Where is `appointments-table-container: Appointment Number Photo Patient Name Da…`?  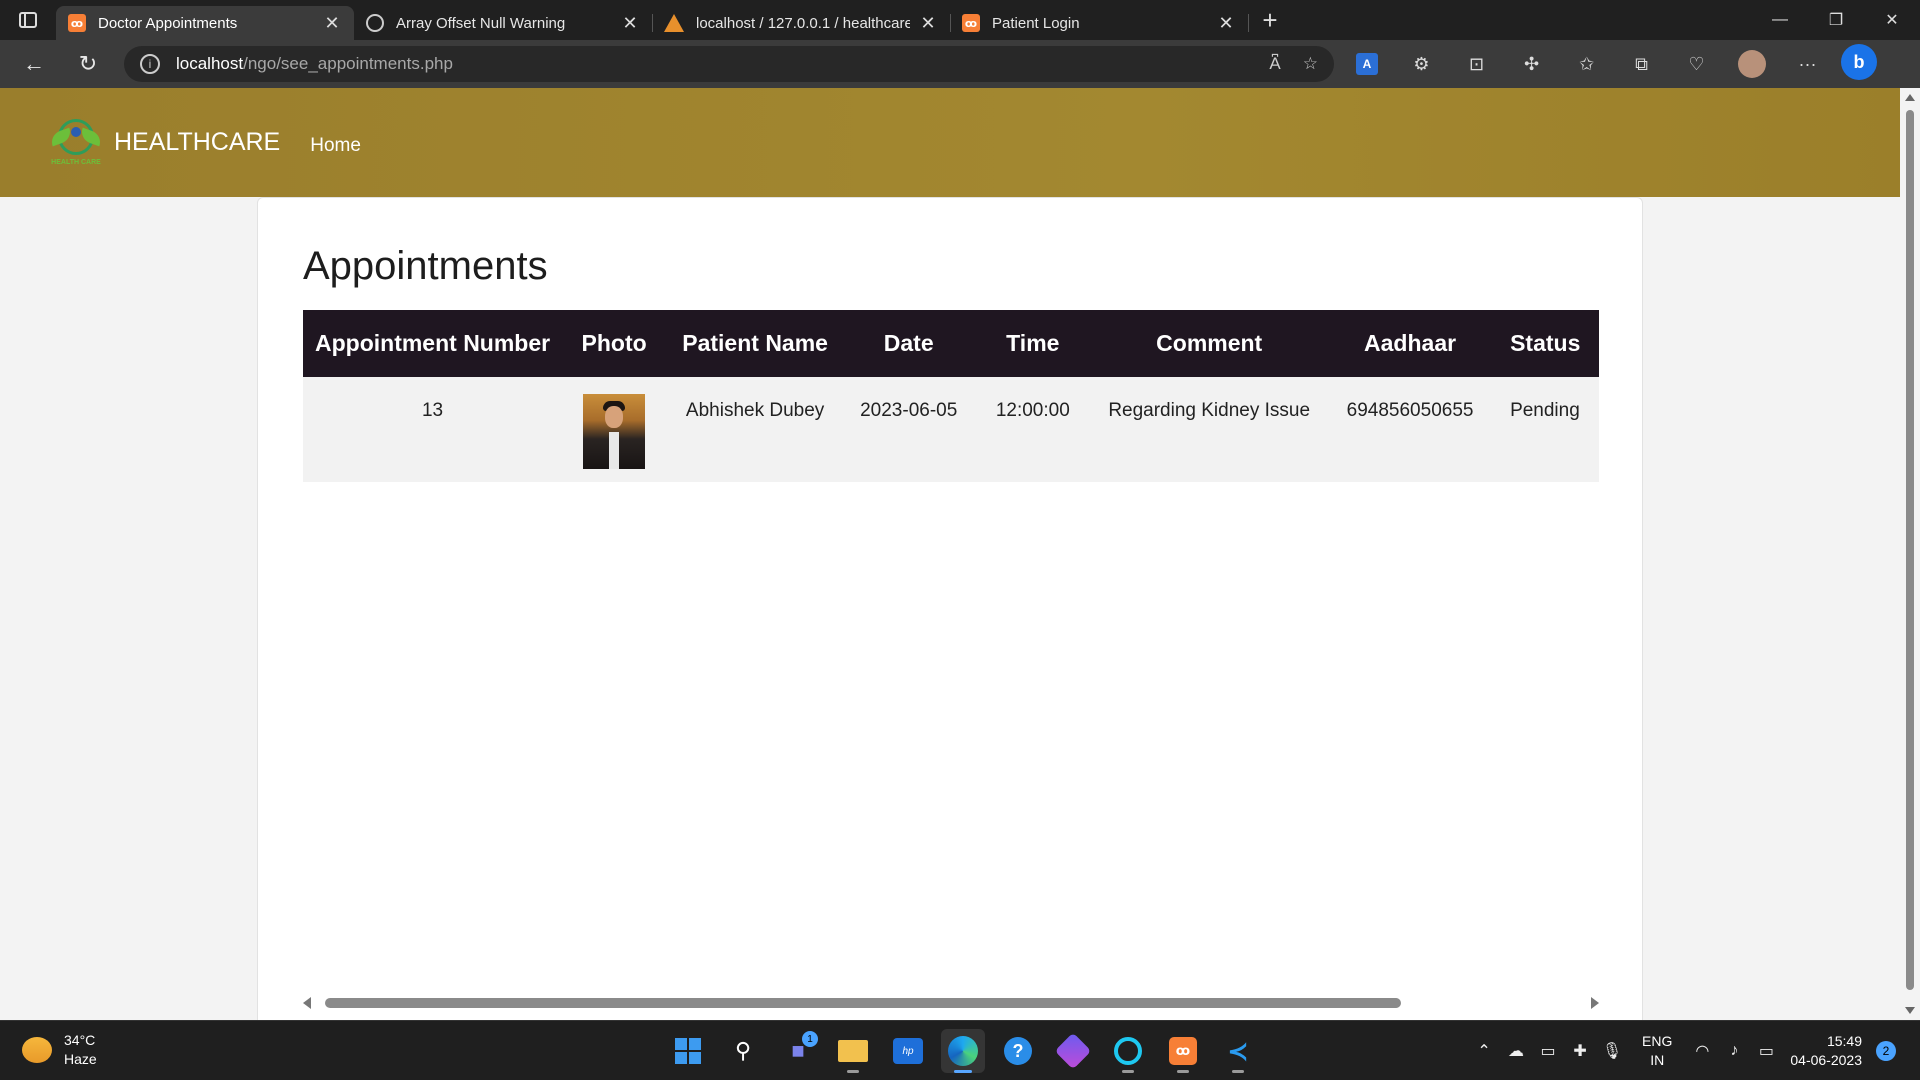
appointments-table-container: Appointment Number Photo Patient Name Da… is located at coordinates (951, 396).